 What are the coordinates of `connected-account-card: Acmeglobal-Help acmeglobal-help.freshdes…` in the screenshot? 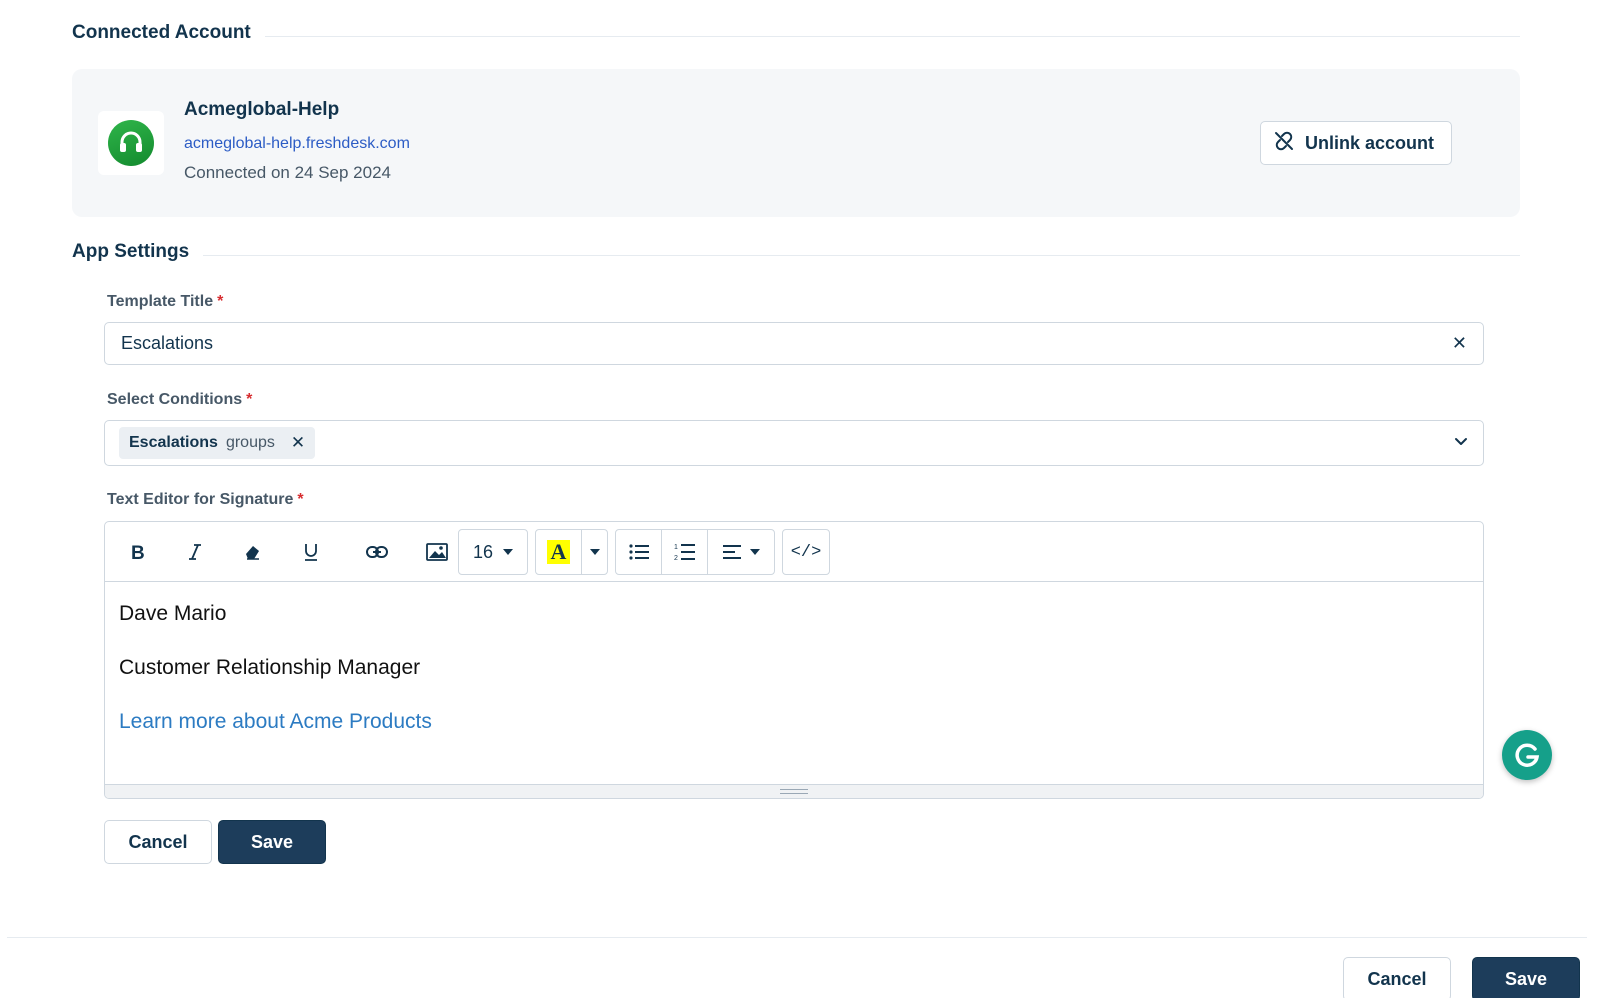 It's located at (796, 143).